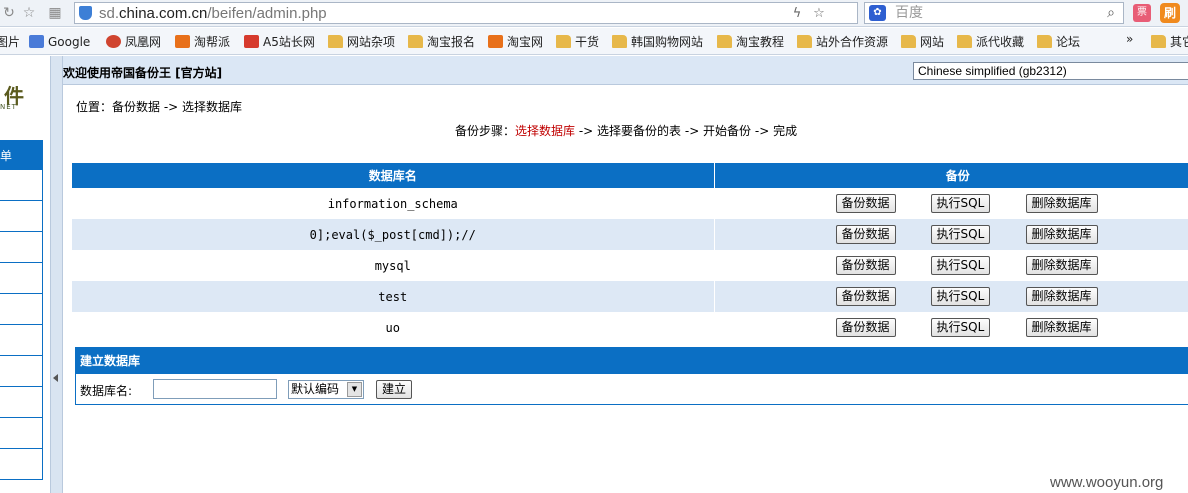 The height and width of the screenshot is (493, 1188). Describe the element at coordinates (215, 389) in the screenshot. I see `db-name-input` at that location.